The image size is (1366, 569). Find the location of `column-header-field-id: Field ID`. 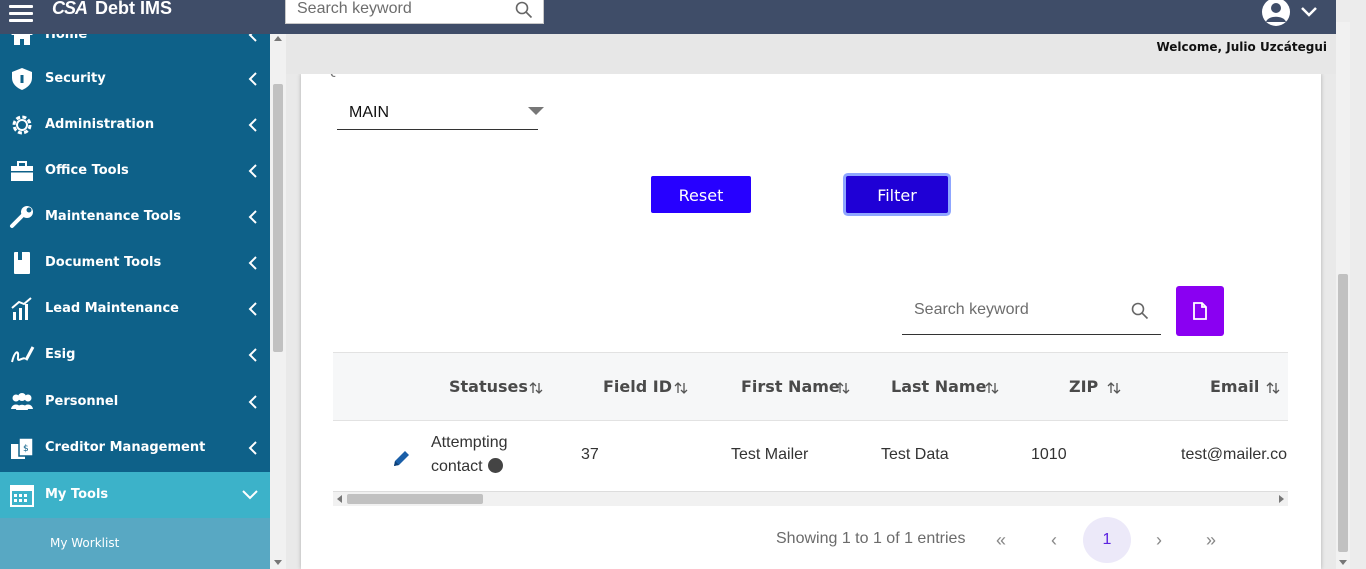

column-header-field-id: Field ID is located at coordinates (637, 386).